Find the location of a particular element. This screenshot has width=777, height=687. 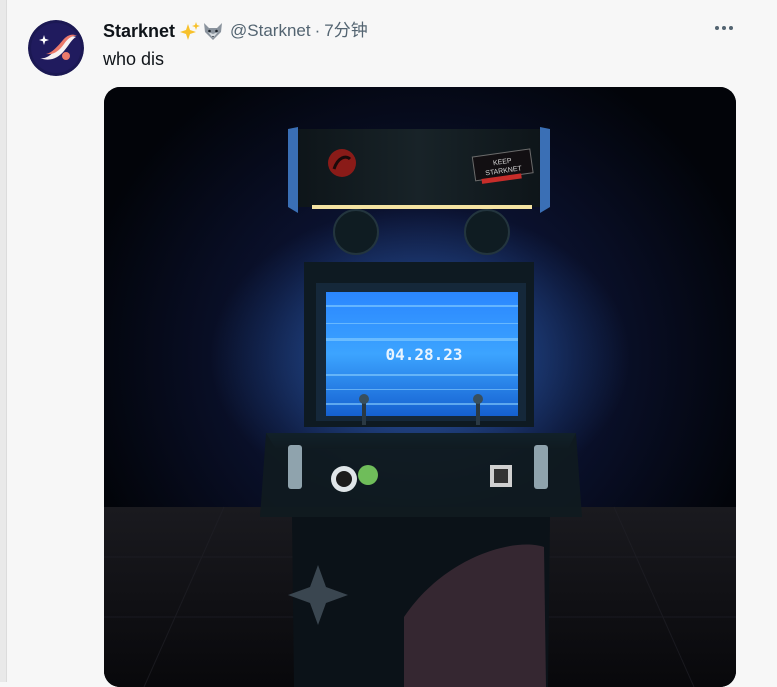

avatar is located at coordinates (56, 48).